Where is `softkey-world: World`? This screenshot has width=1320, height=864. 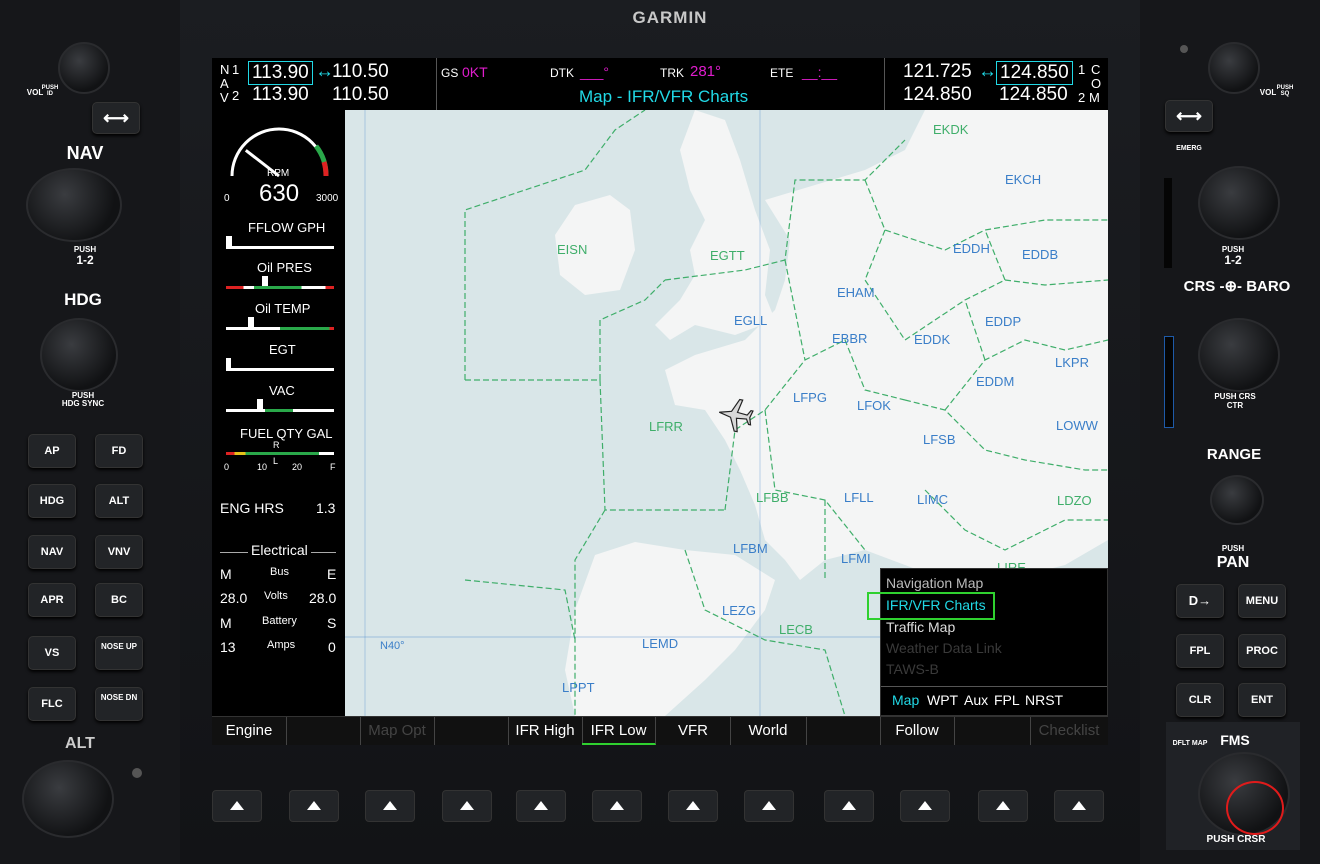
softkey-world: World is located at coordinates (768, 731).